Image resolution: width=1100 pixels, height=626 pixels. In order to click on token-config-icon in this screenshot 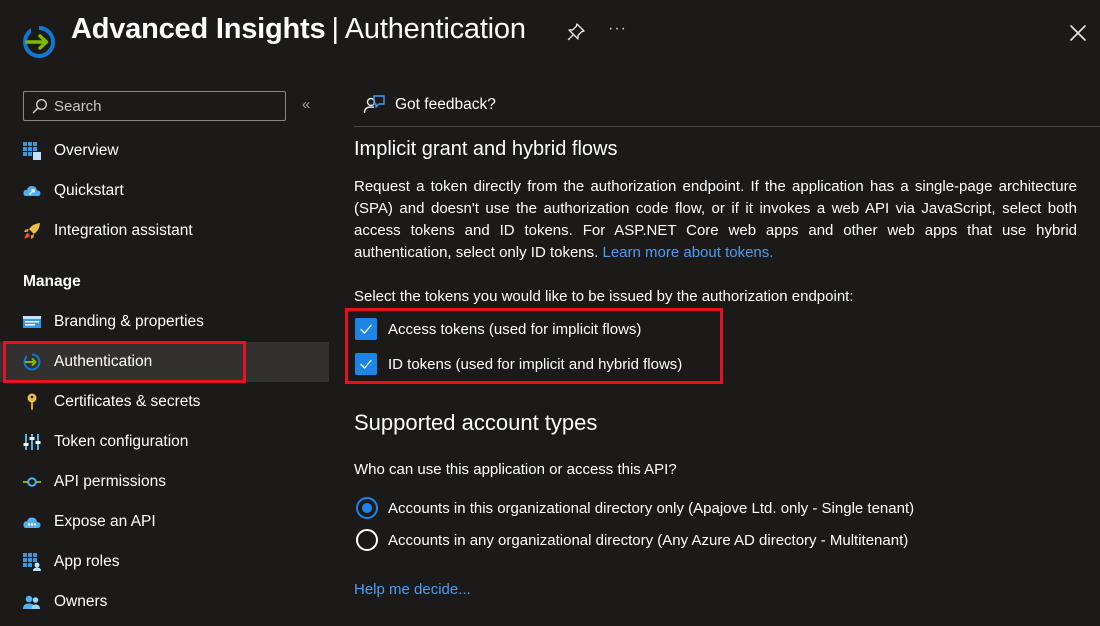, I will do `click(32, 442)`.